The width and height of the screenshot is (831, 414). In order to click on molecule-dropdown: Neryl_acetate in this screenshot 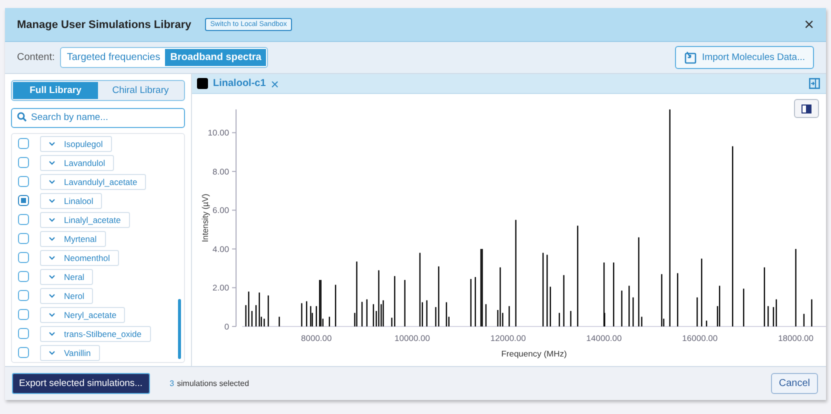, I will do `click(83, 314)`.